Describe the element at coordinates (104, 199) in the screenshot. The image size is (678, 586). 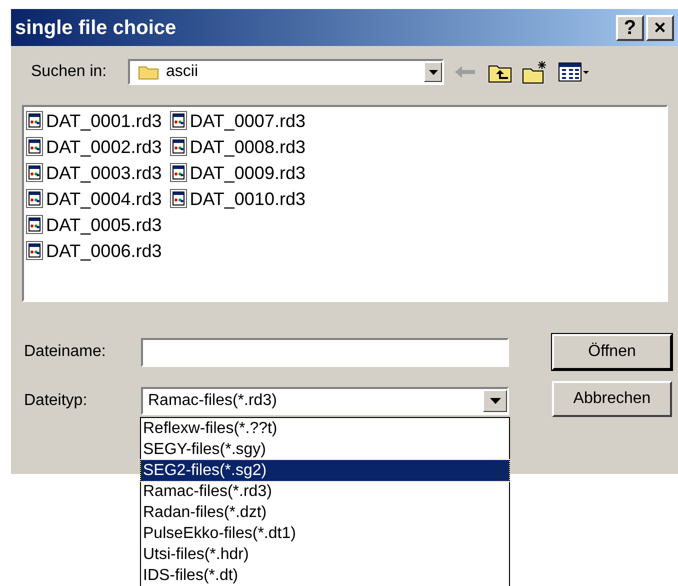
I see `file-item: DAT_0004.rd3` at that location.